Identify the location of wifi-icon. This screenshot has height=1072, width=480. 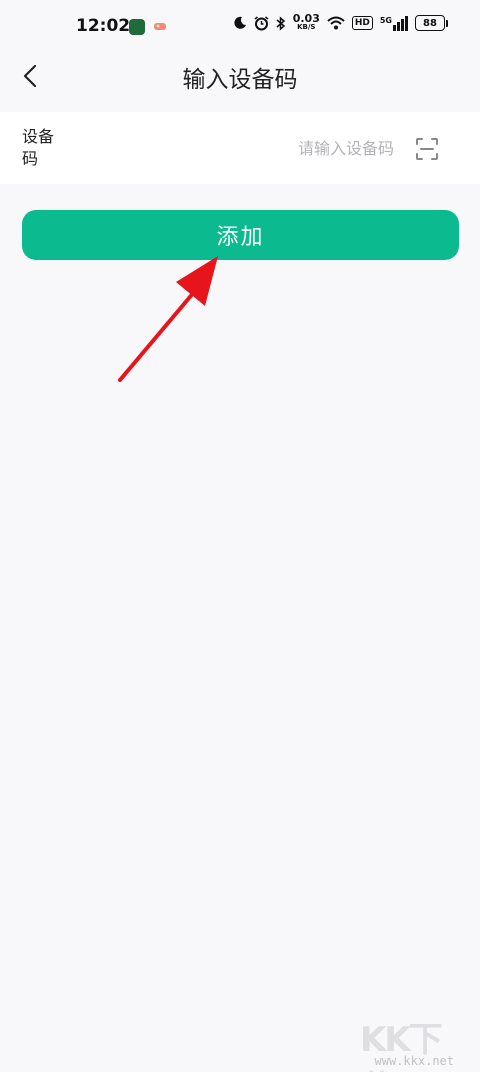
(336, 23).